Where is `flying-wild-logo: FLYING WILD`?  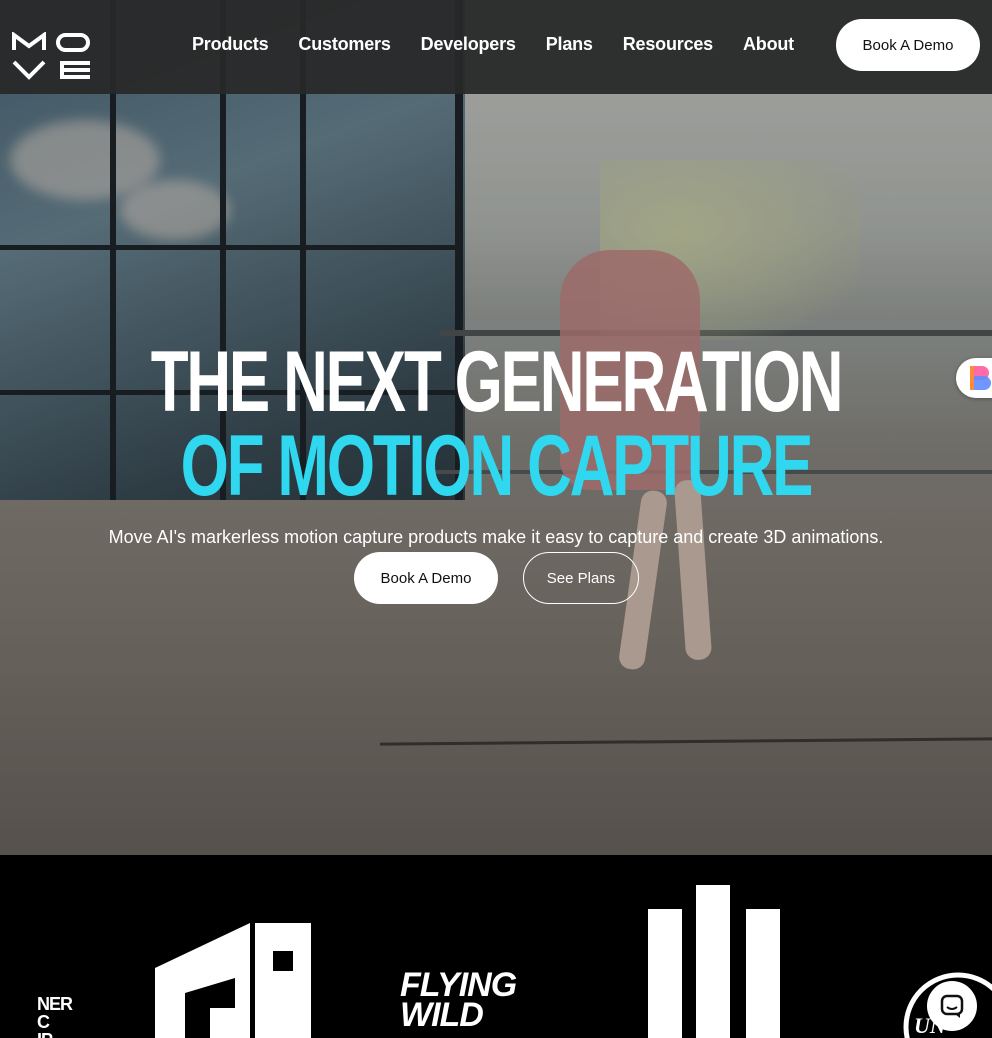 flying-wild-logo: FLYING WILD is located at coordinates (458, 1001).